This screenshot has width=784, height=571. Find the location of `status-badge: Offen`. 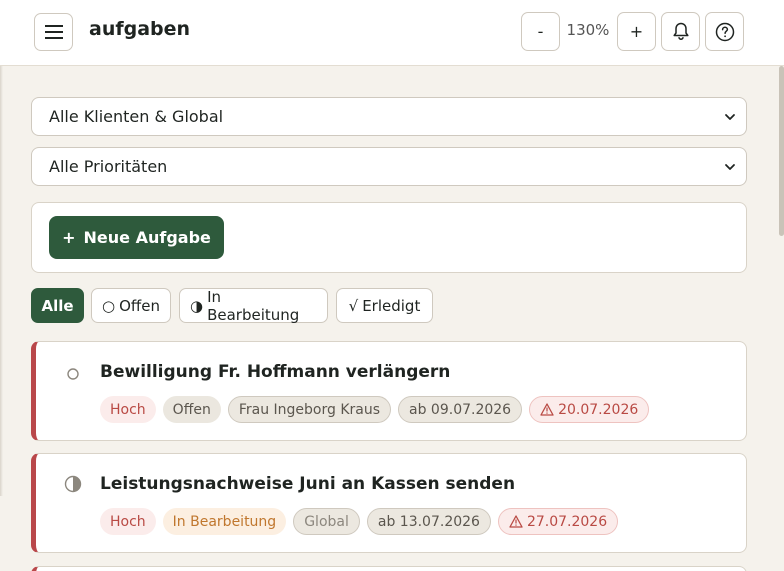

status-badge: Offen is located at coordinates (191, 409).